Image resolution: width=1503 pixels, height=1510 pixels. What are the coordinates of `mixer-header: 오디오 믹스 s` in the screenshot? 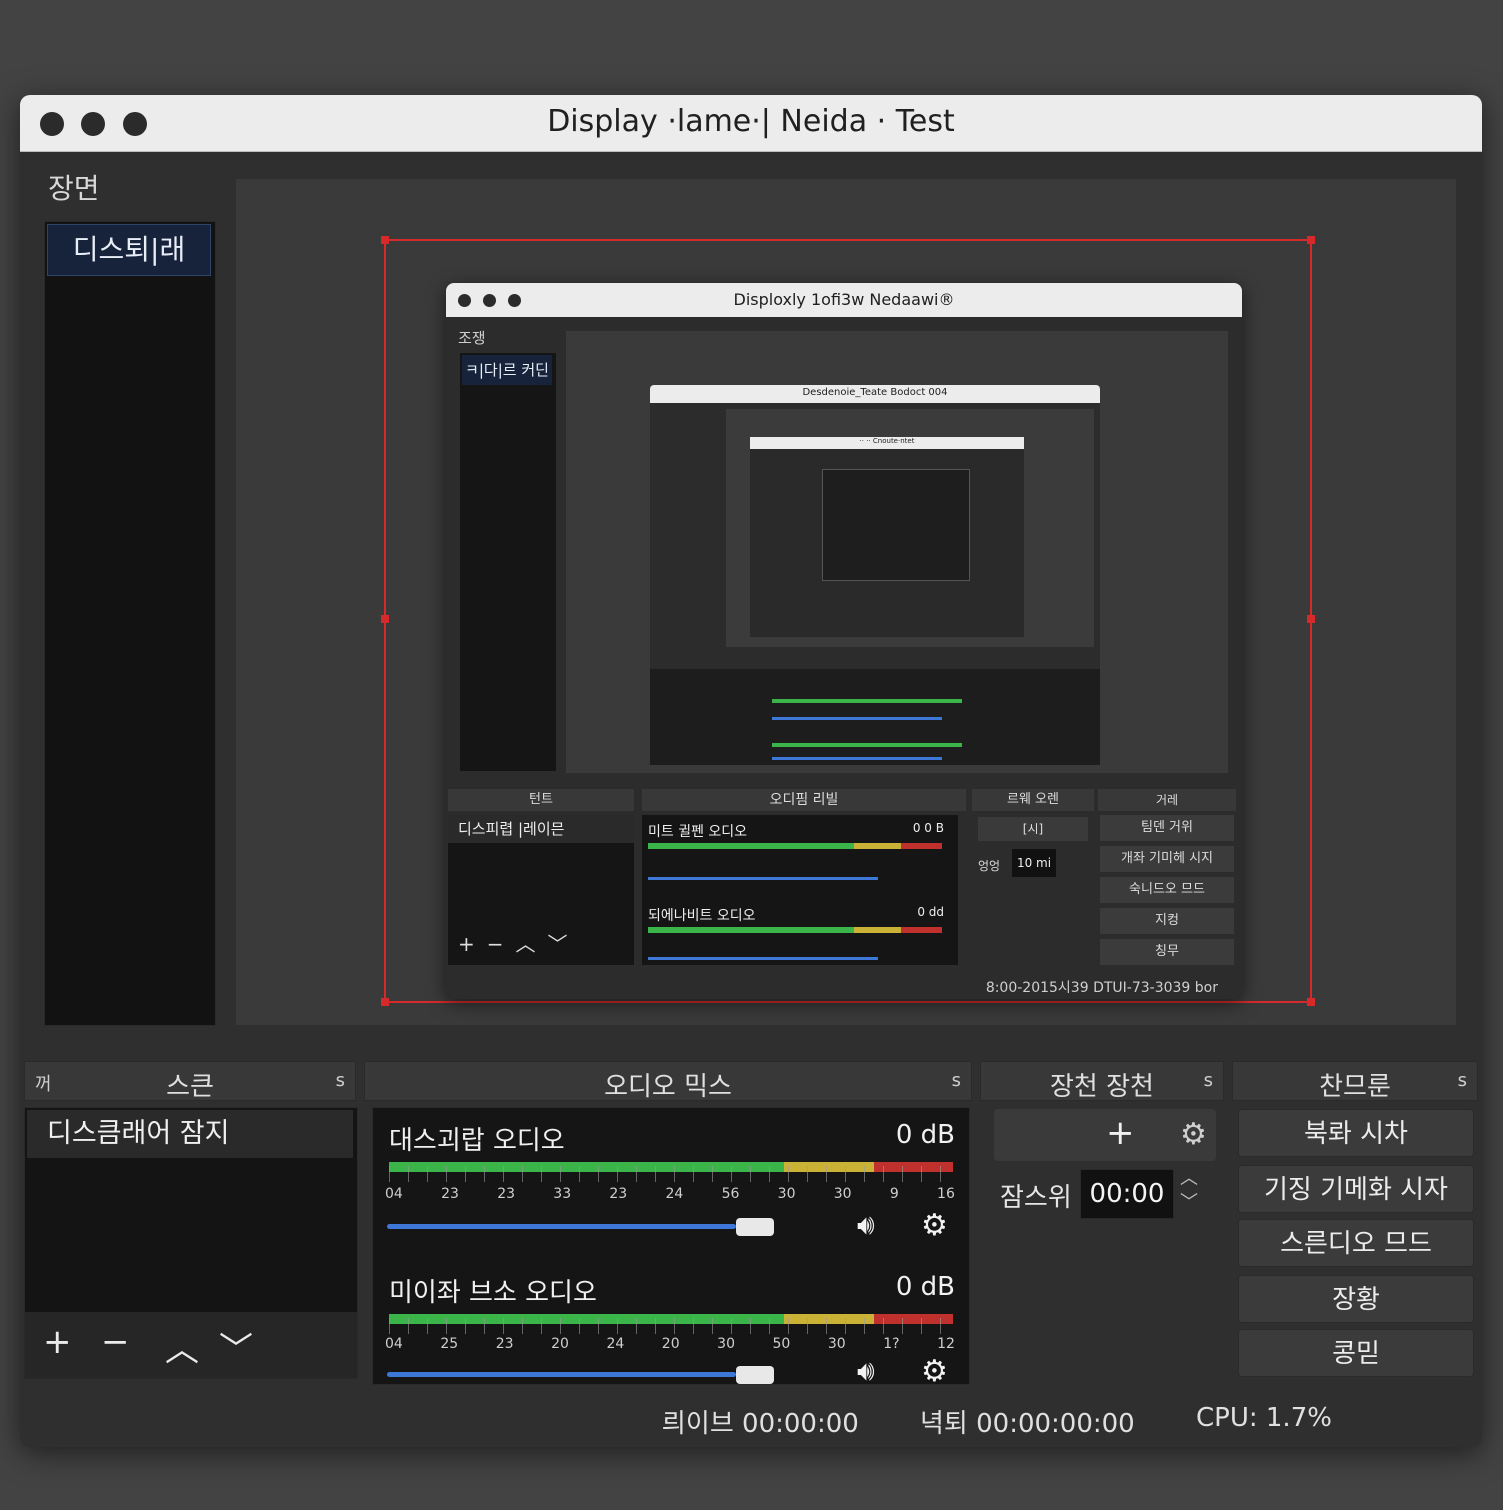 It's located at (668, 1081).